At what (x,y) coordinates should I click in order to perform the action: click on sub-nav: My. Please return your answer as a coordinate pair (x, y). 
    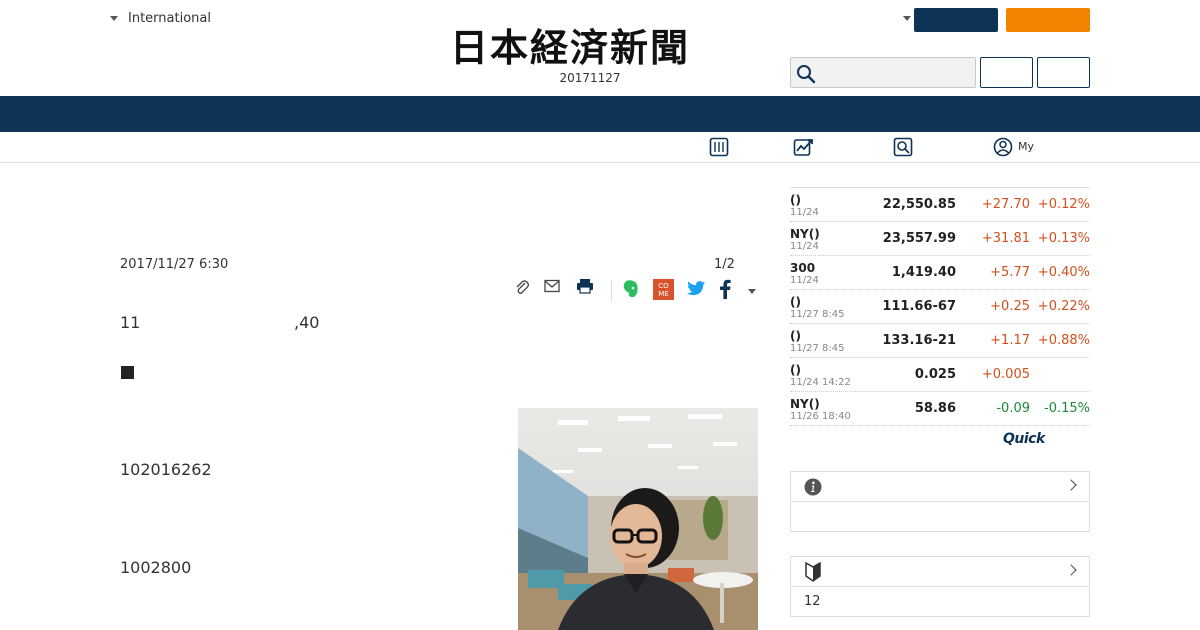
    Looking at the image, I should click on (600, 147).